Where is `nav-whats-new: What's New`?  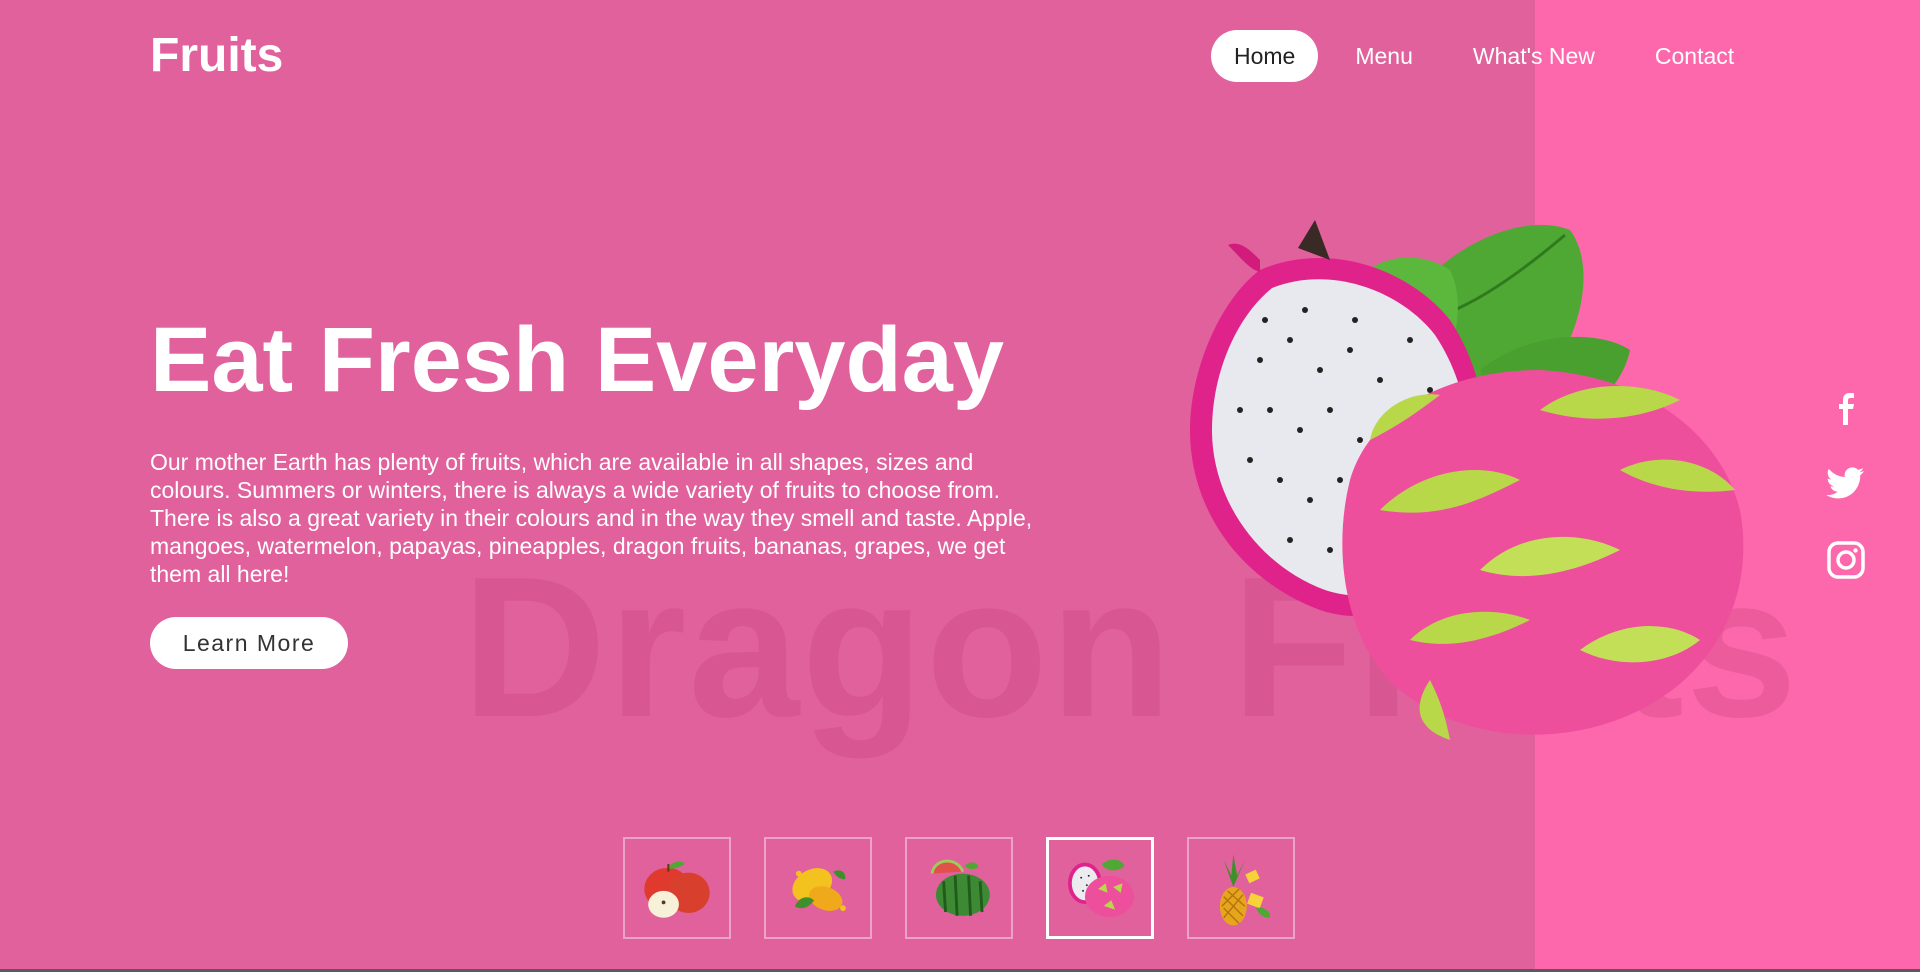 nav-whats-new: What's New is located at coordinates (1534, 56).